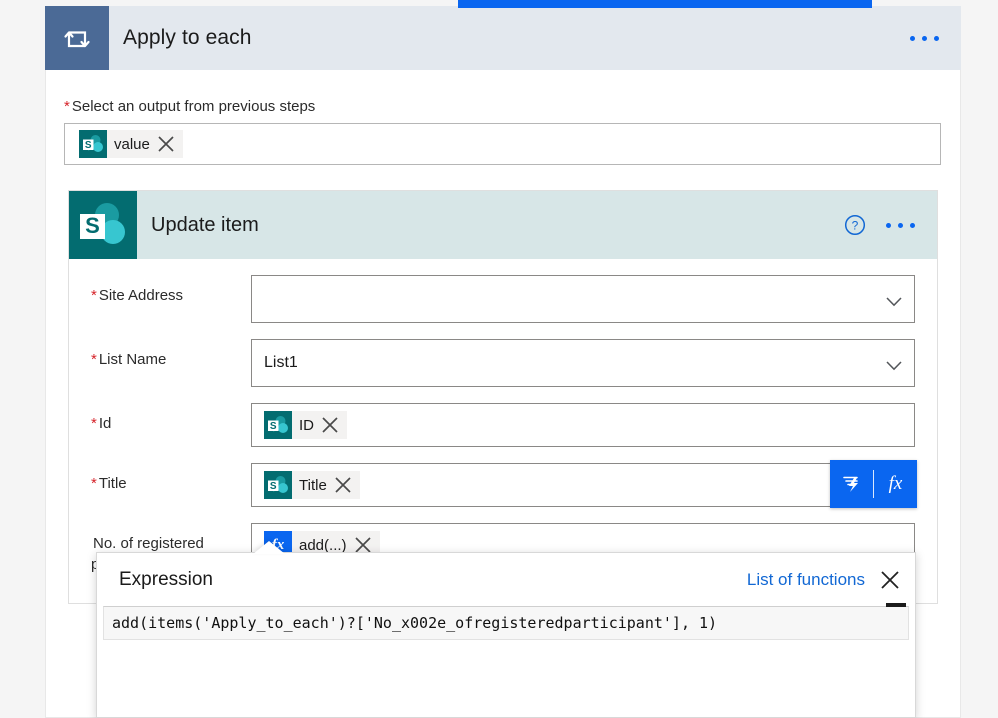 The image size is (998, 718). I want to click on expression-button: fx, so click(895, 484).